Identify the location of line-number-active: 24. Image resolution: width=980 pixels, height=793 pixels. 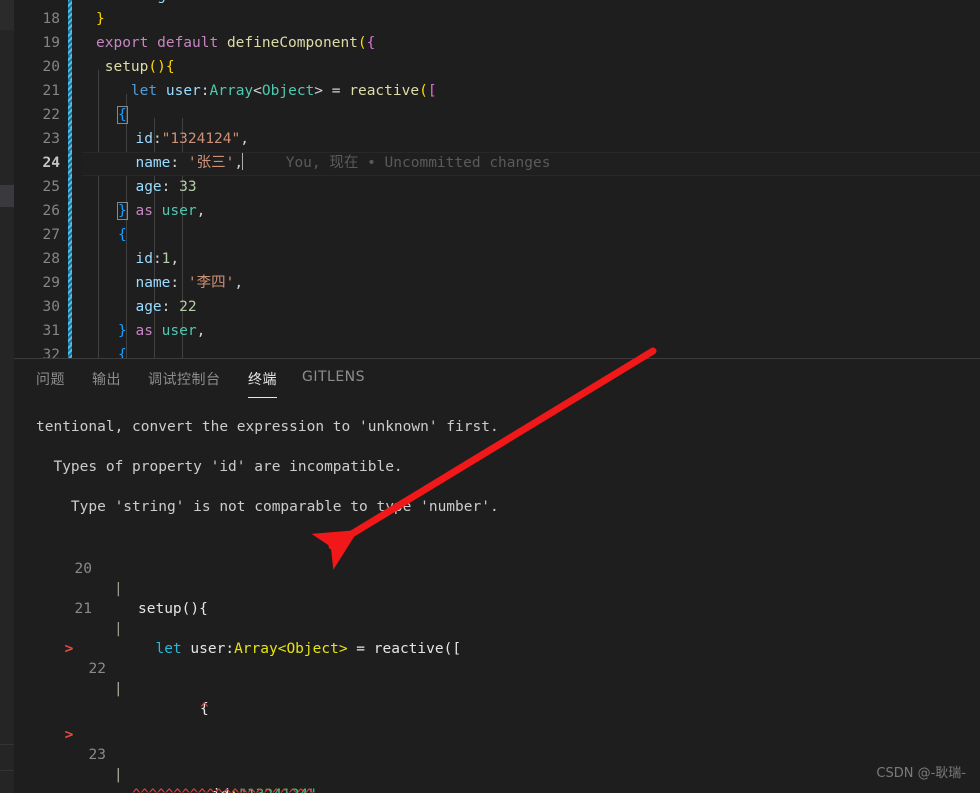
(51, 163).